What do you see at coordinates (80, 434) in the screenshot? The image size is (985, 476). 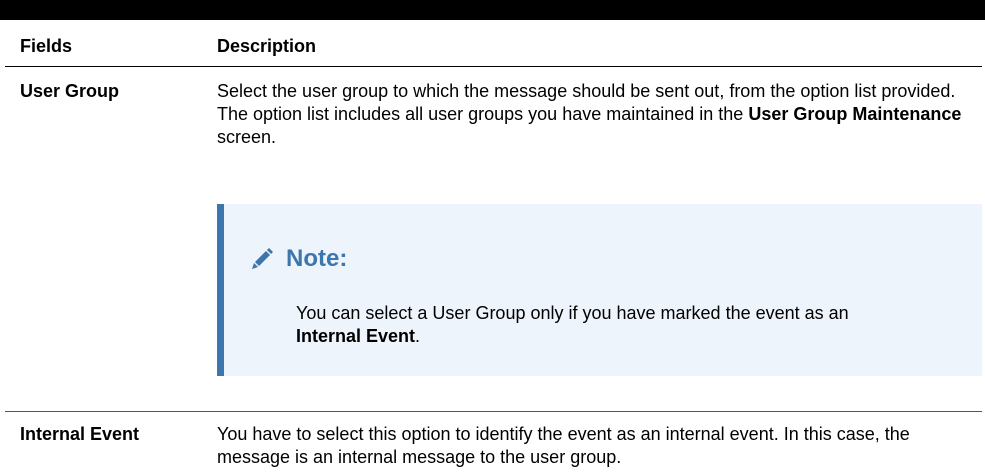 I see `field-name-internal-event: Internal Event` at bounding box center [80, 434].